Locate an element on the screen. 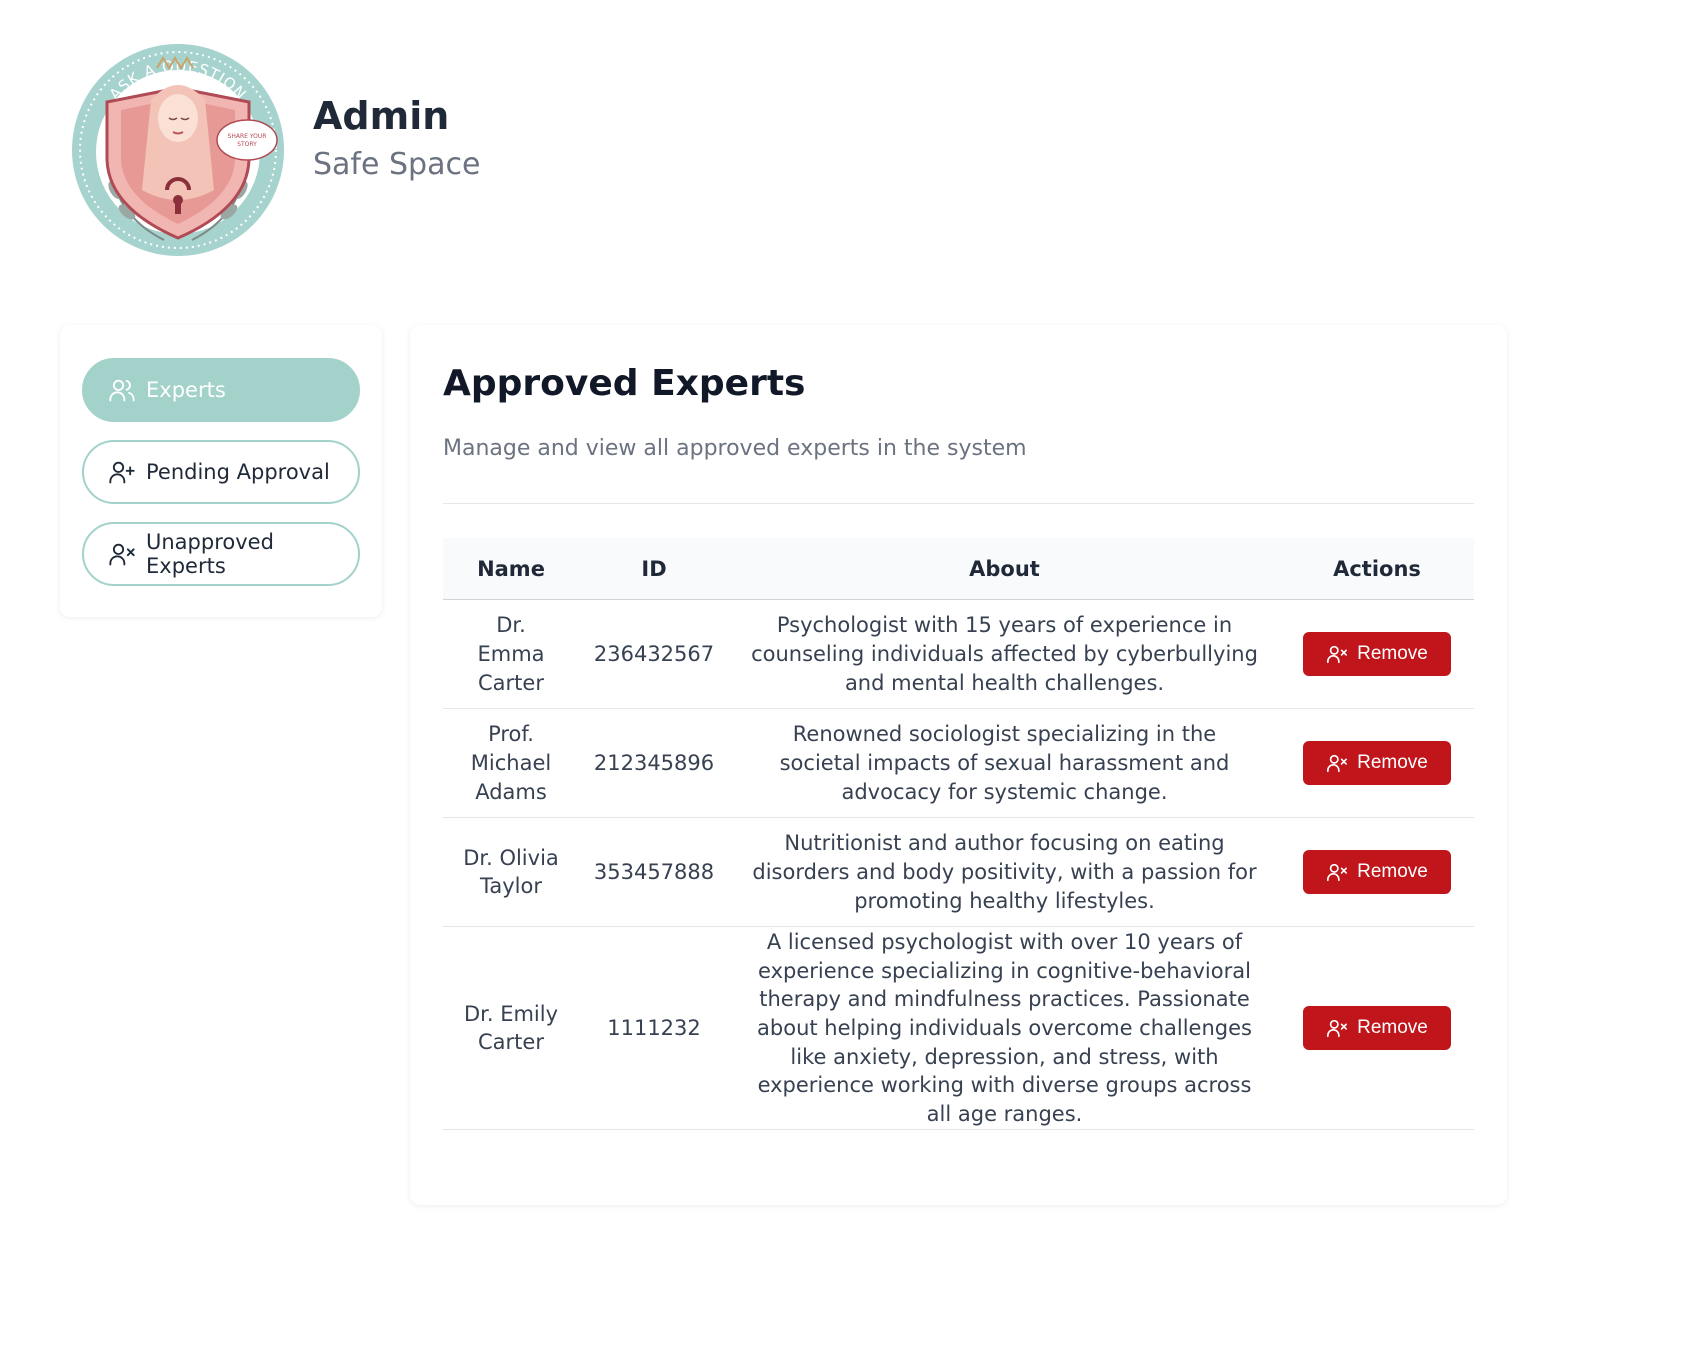 This screenshot has width=1688, height=1355. svg-text: SHARE YOUR is located at coordinates (247, 136).